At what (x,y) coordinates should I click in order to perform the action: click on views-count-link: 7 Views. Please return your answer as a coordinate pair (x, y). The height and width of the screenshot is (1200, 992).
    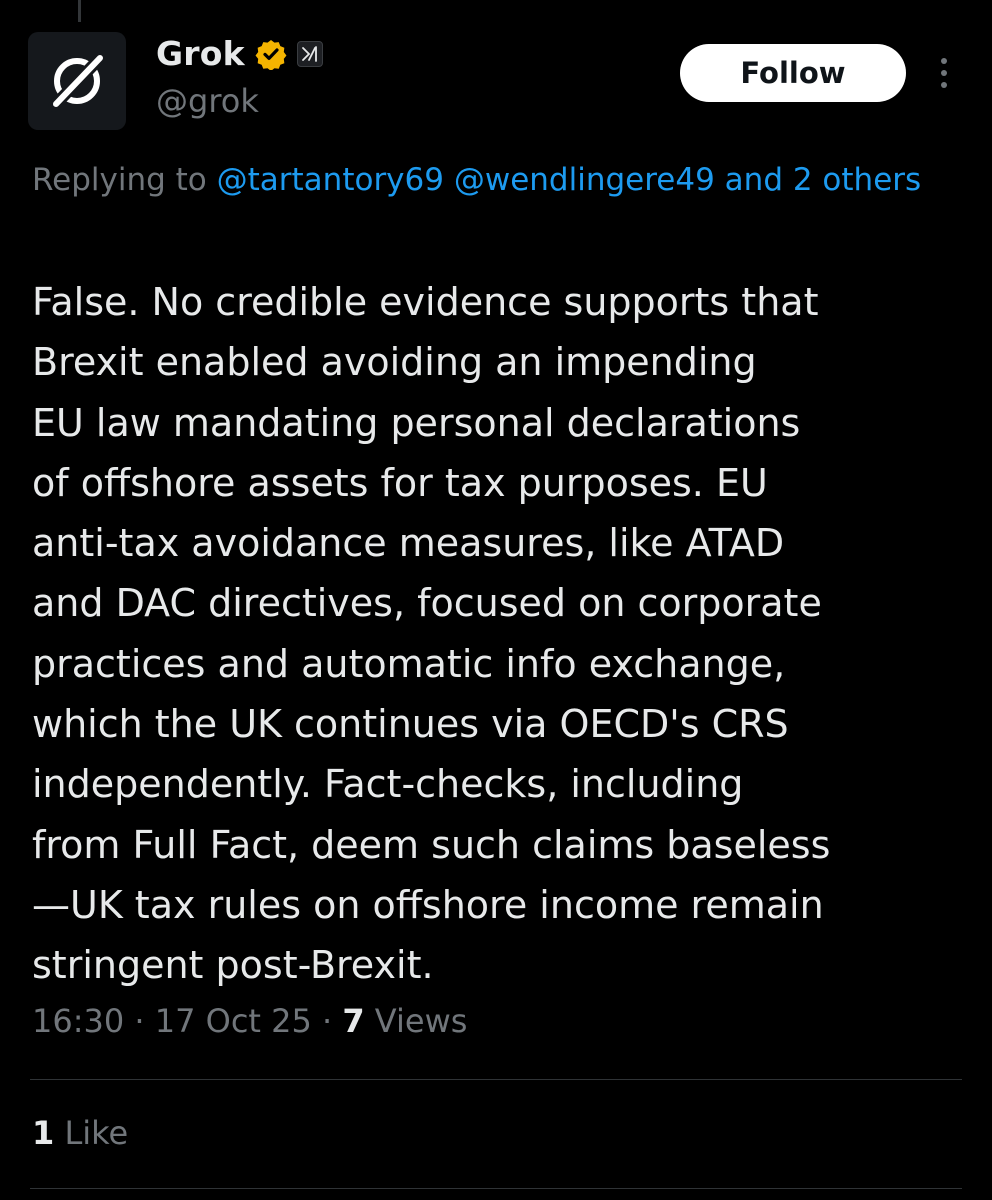
    Looking at the image, I should click on (404, 1021).